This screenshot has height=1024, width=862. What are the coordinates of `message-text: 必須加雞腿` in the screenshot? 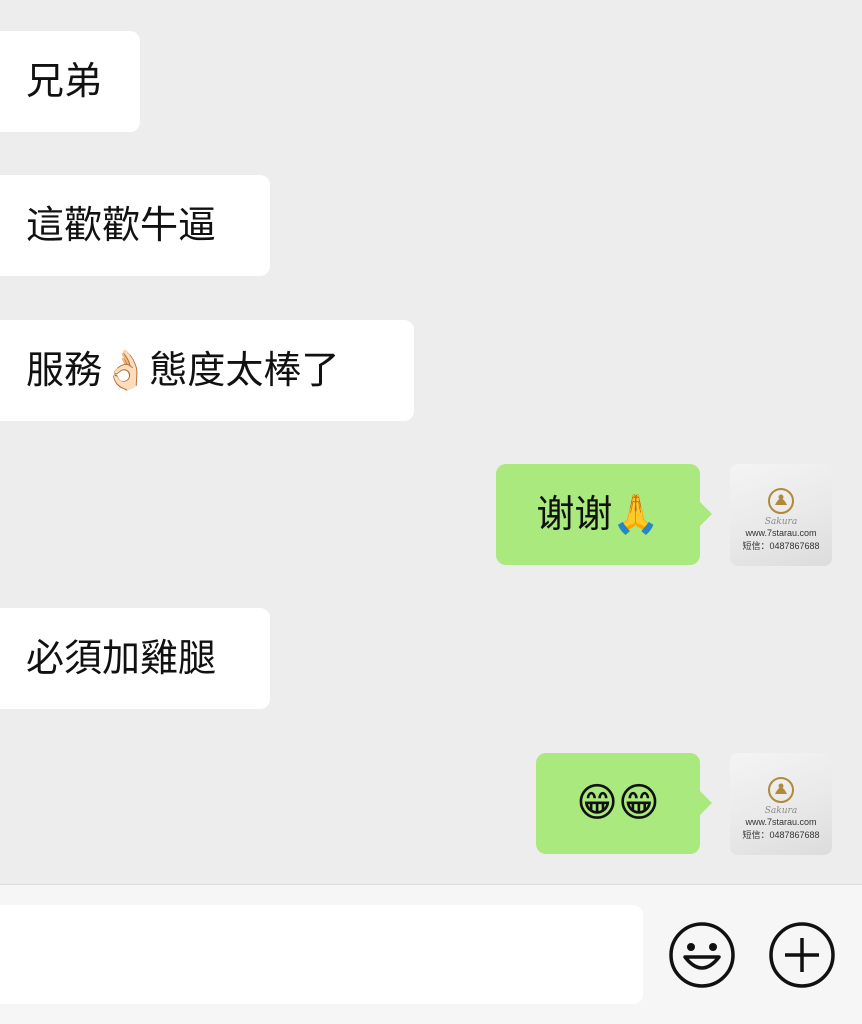 It's located at (121, 658).